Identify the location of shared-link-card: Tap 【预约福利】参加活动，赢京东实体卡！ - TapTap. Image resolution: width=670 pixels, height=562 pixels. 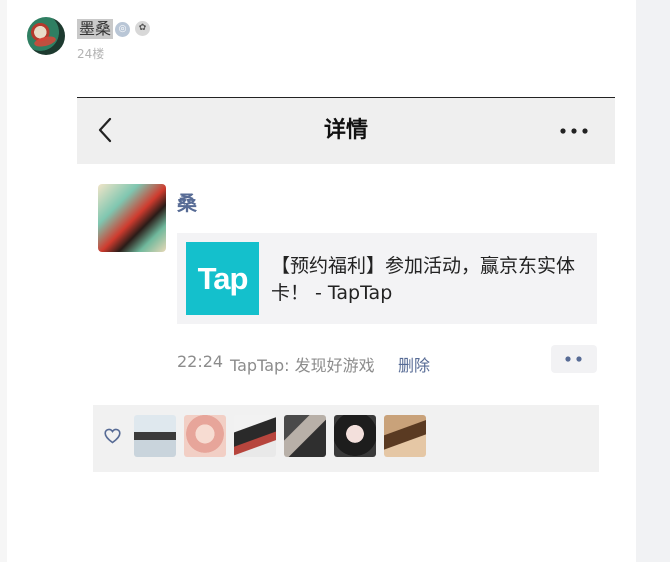
(387, 278).